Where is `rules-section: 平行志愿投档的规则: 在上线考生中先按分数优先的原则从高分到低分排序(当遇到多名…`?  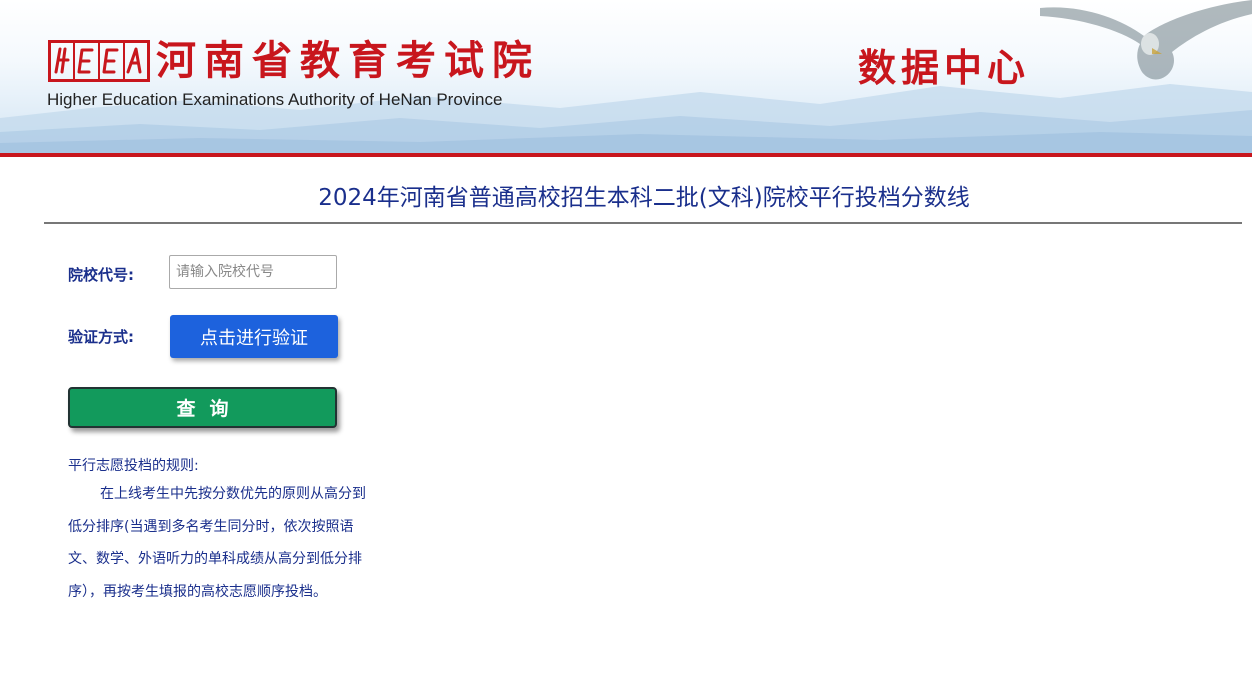 rules-section: 平行志愿投档的规则: 在上线考生中先按分数优先的原则从高分到低分排序(当遇到多名… is located at coordinates (218, 531).